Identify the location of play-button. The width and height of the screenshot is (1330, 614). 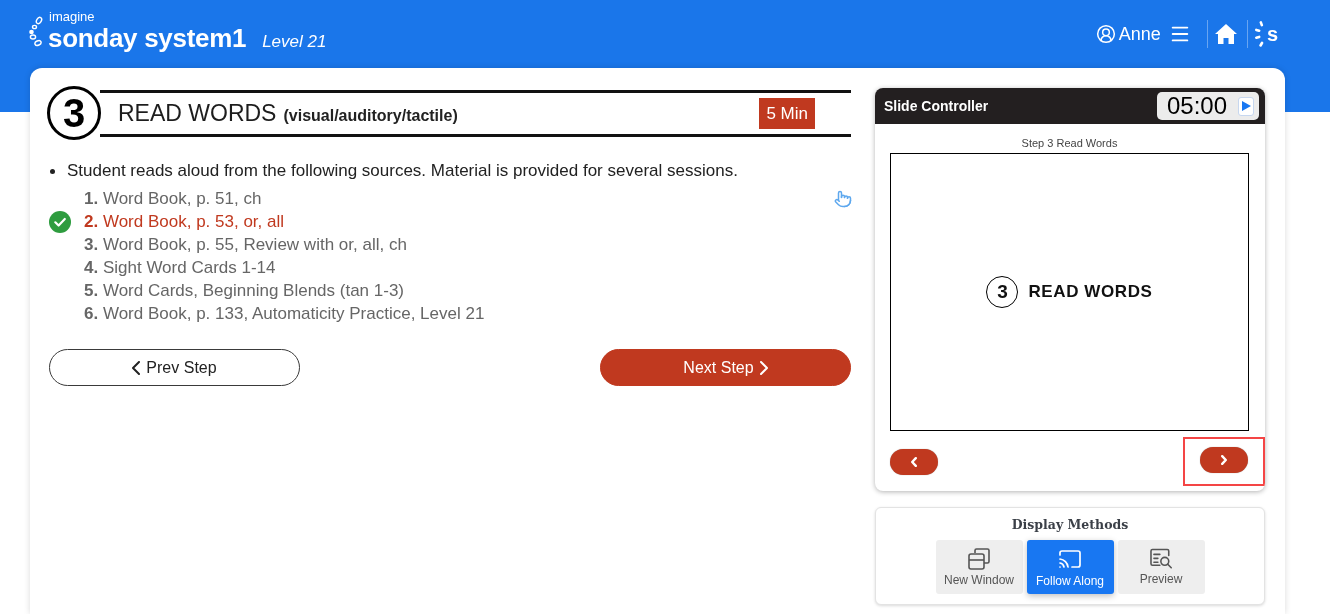
(1246, 106).